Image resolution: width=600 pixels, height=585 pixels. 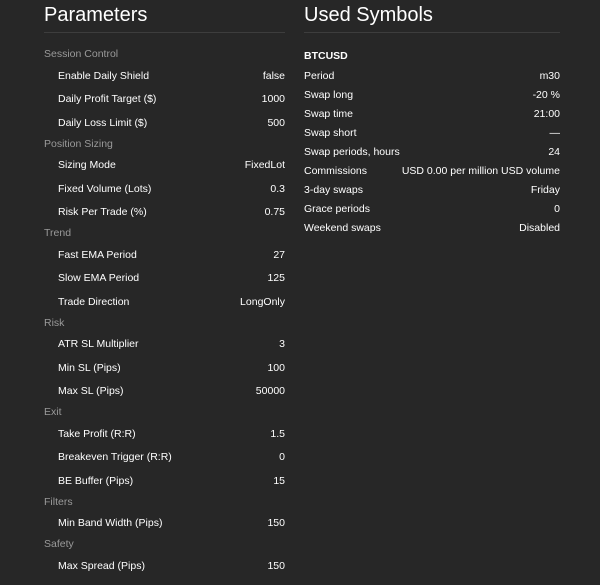 I want to click on parameter-row: Risk Per Trade (%) 0.75, so click(x=164, y=213).